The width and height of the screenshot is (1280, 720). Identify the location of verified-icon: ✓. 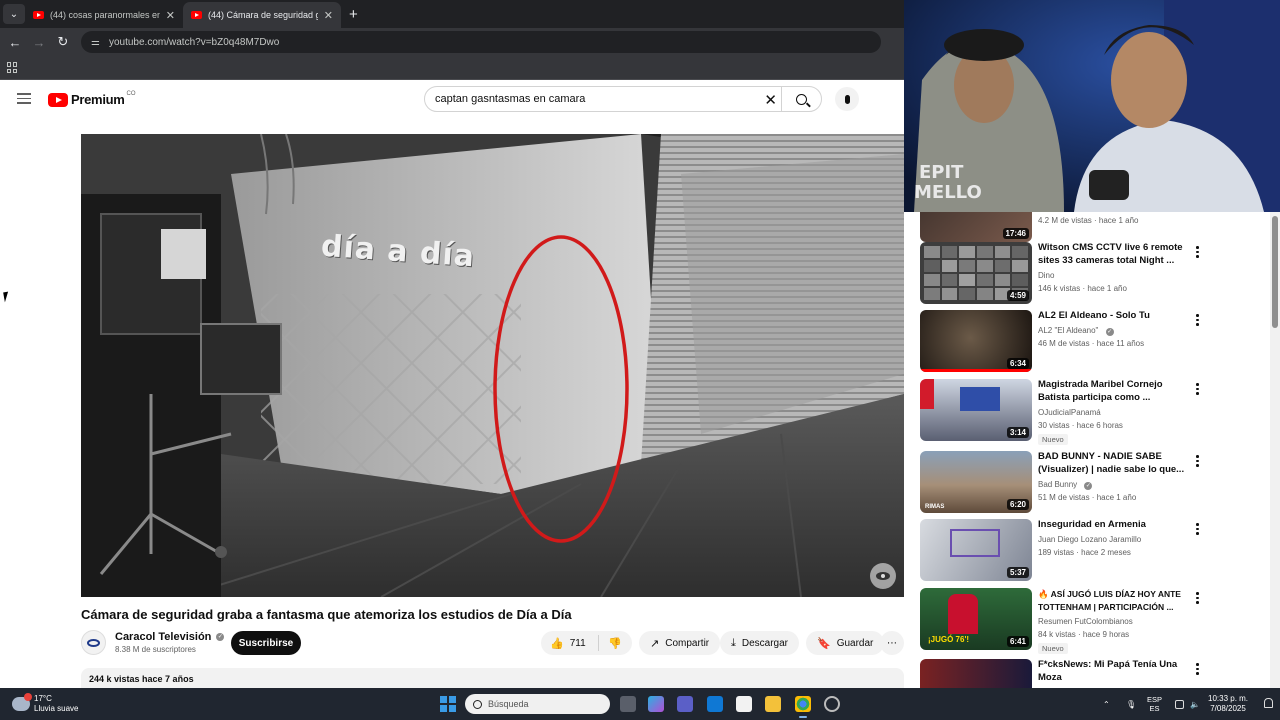
(1109, 332).